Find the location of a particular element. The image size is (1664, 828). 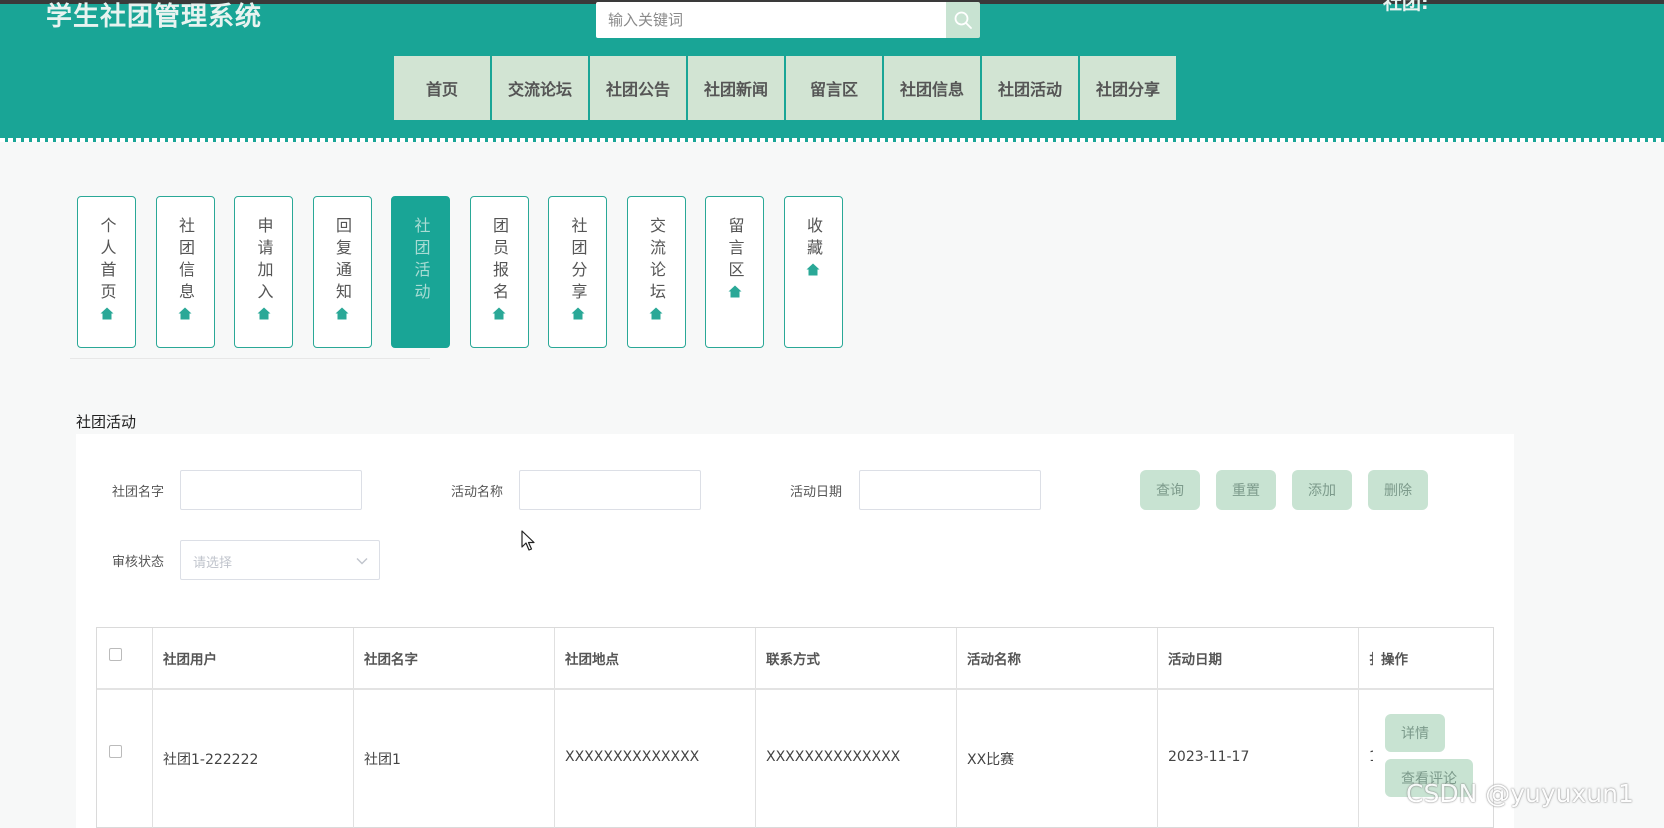

cell-club-name: 社团1 is located at coordinates (382, 760).